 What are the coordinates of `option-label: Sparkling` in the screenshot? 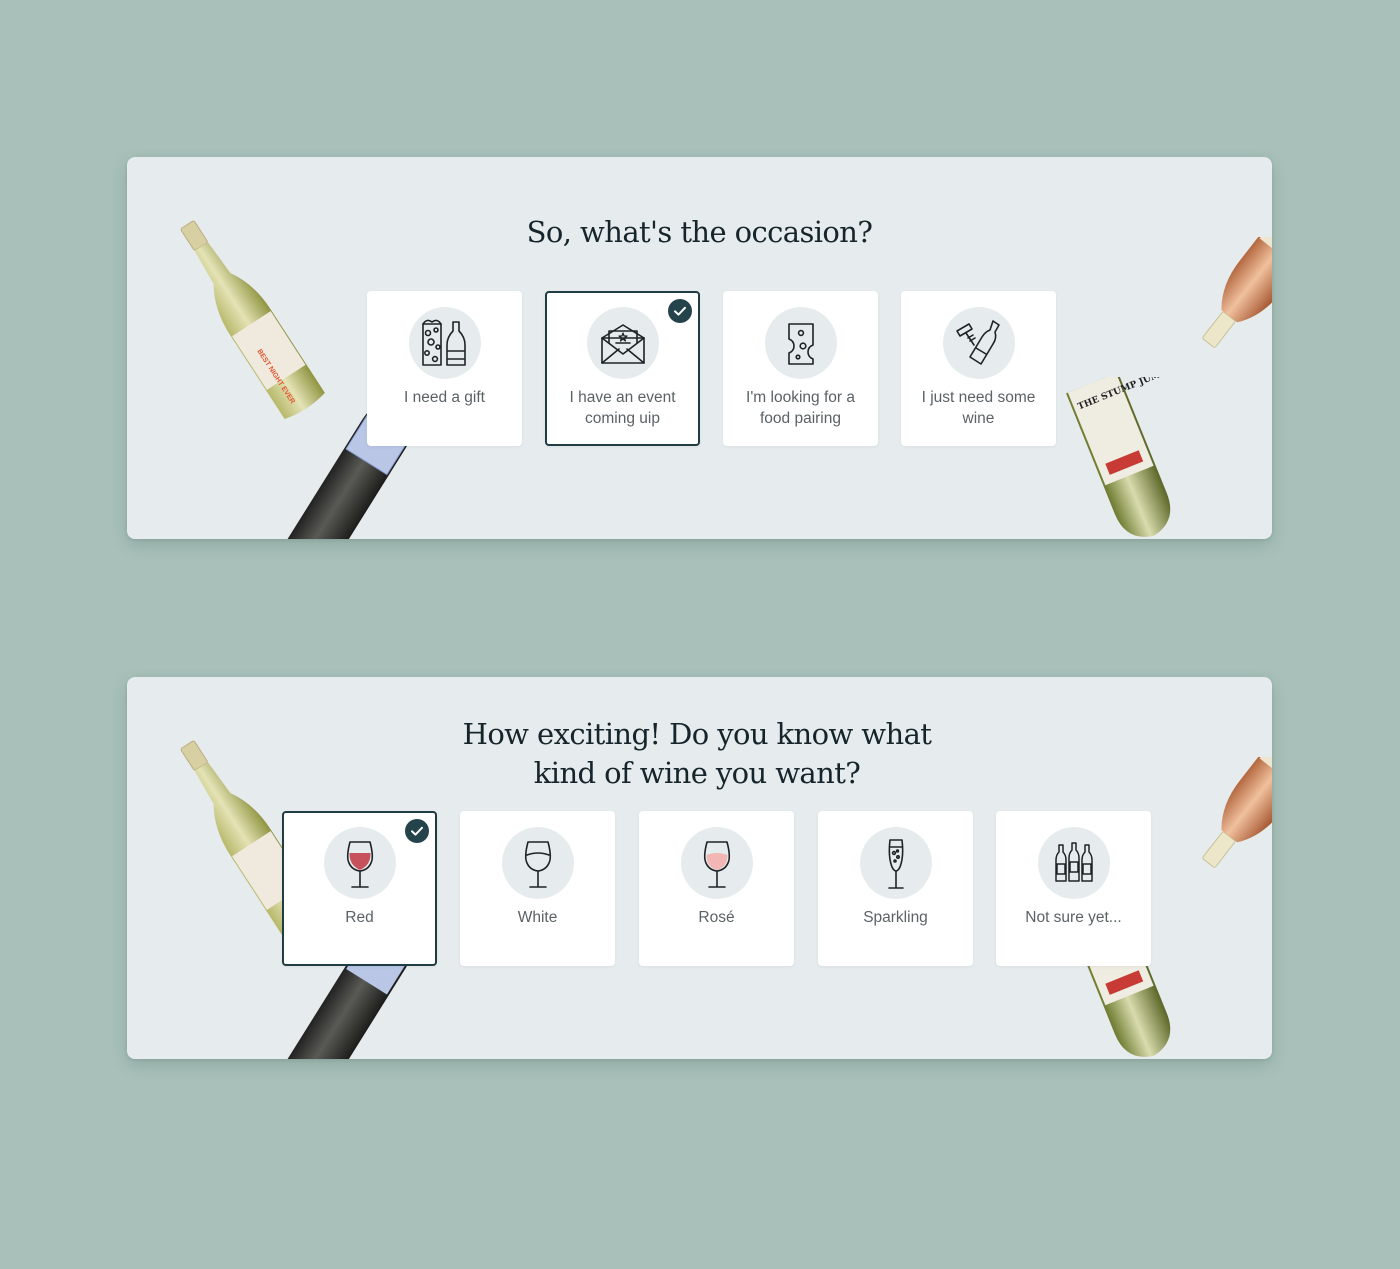 It's located at (895, 917).